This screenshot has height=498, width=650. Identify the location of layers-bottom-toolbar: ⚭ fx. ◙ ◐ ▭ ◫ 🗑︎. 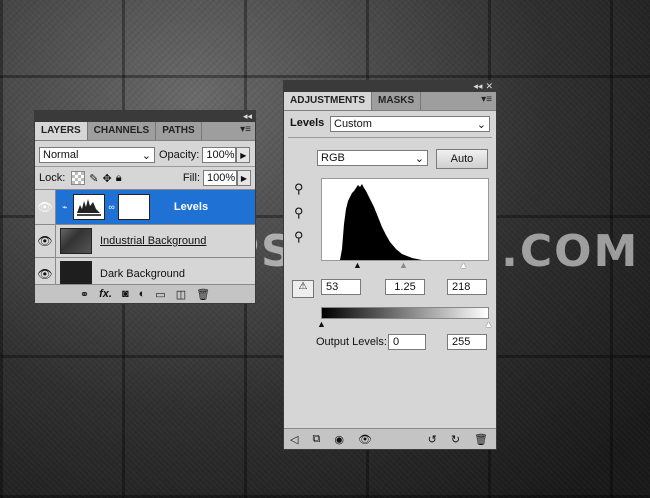
(145, 293).